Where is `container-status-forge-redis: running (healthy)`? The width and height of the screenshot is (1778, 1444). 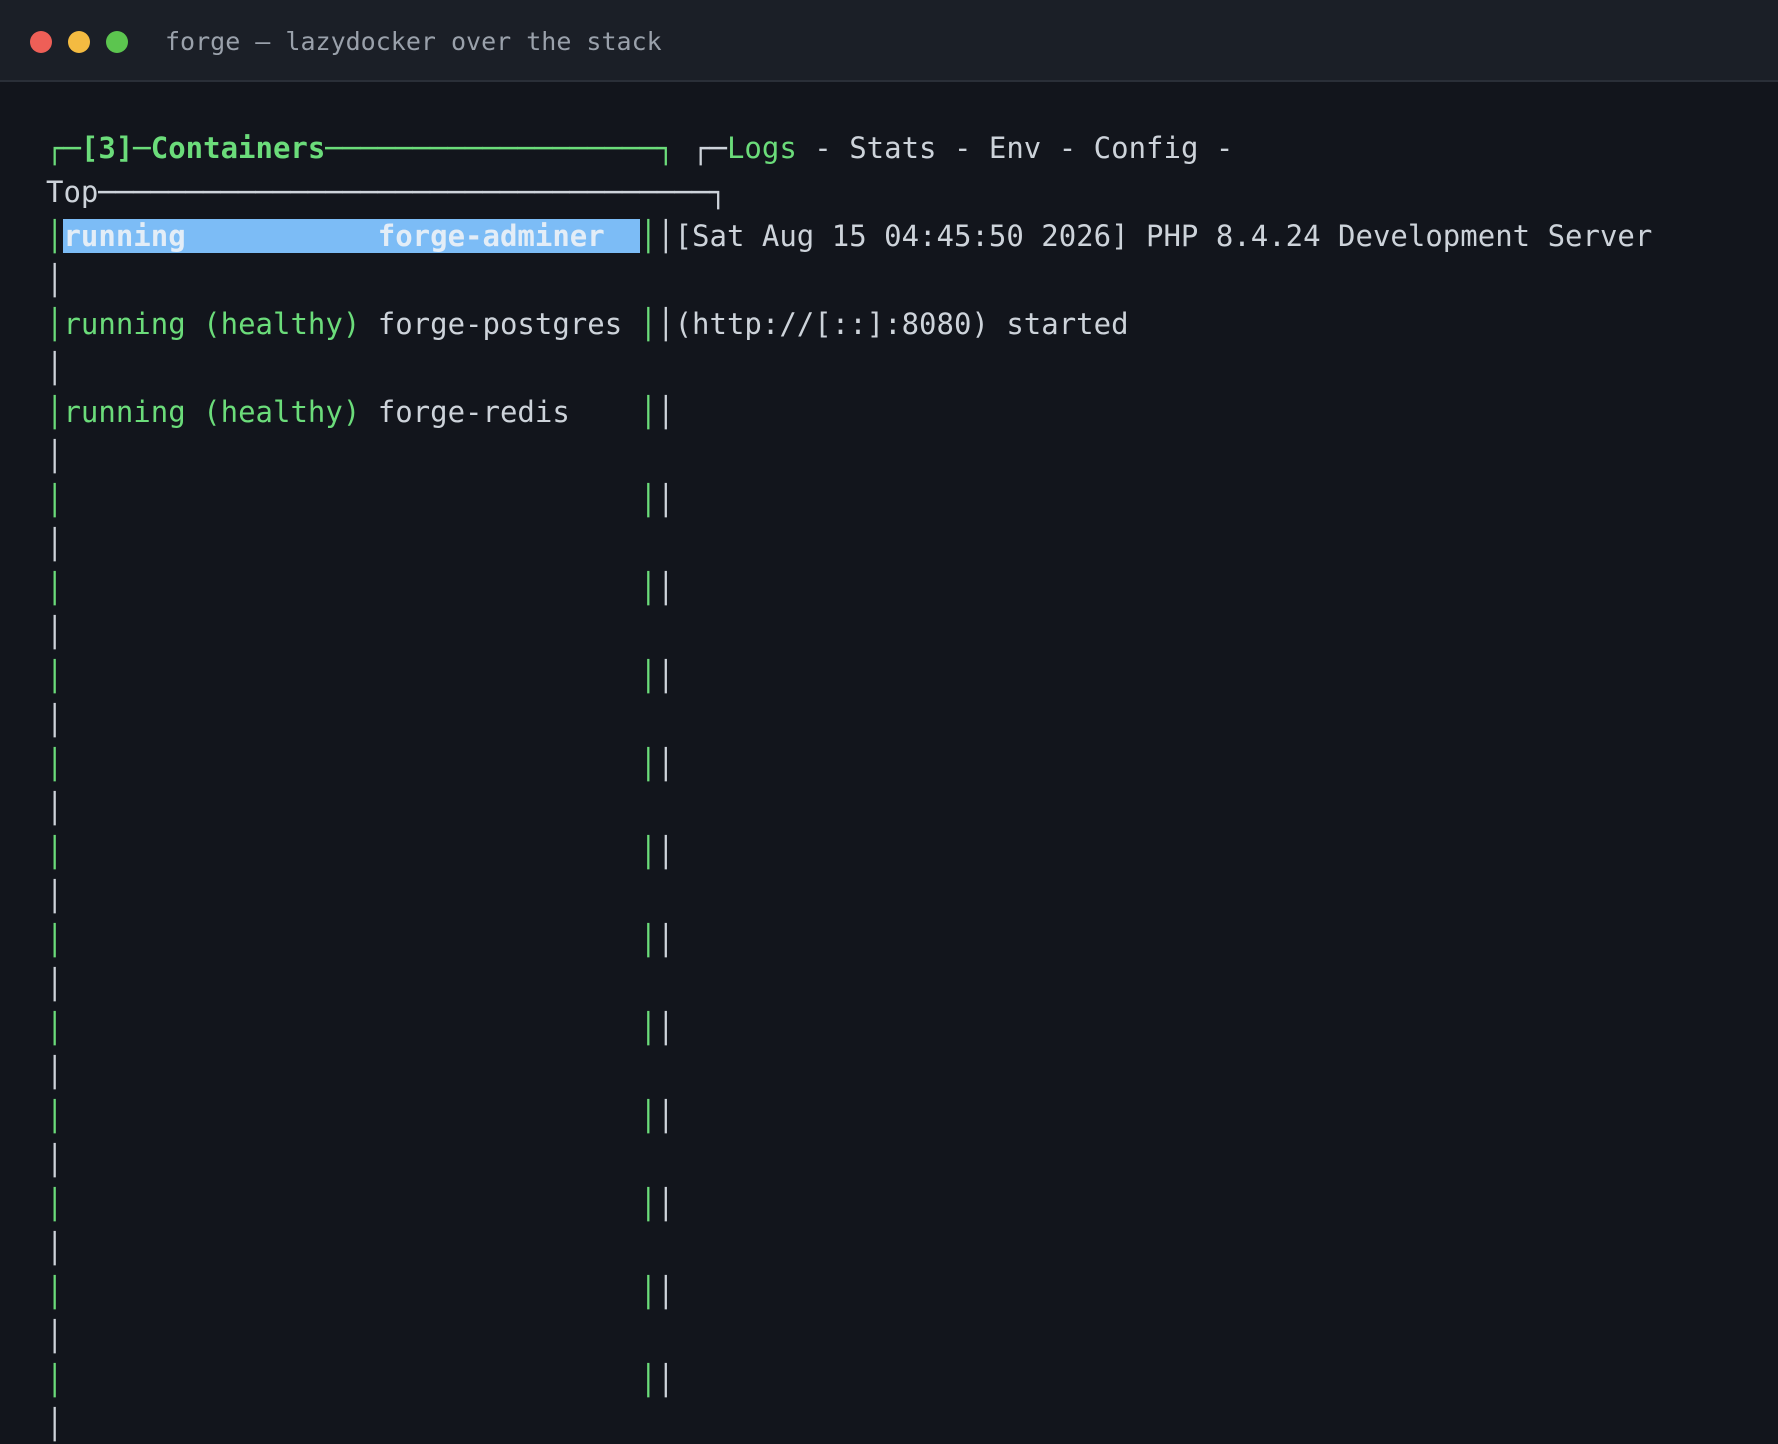
container-status-forge-redis: running (healthy) is located at coordinates (211, 412).